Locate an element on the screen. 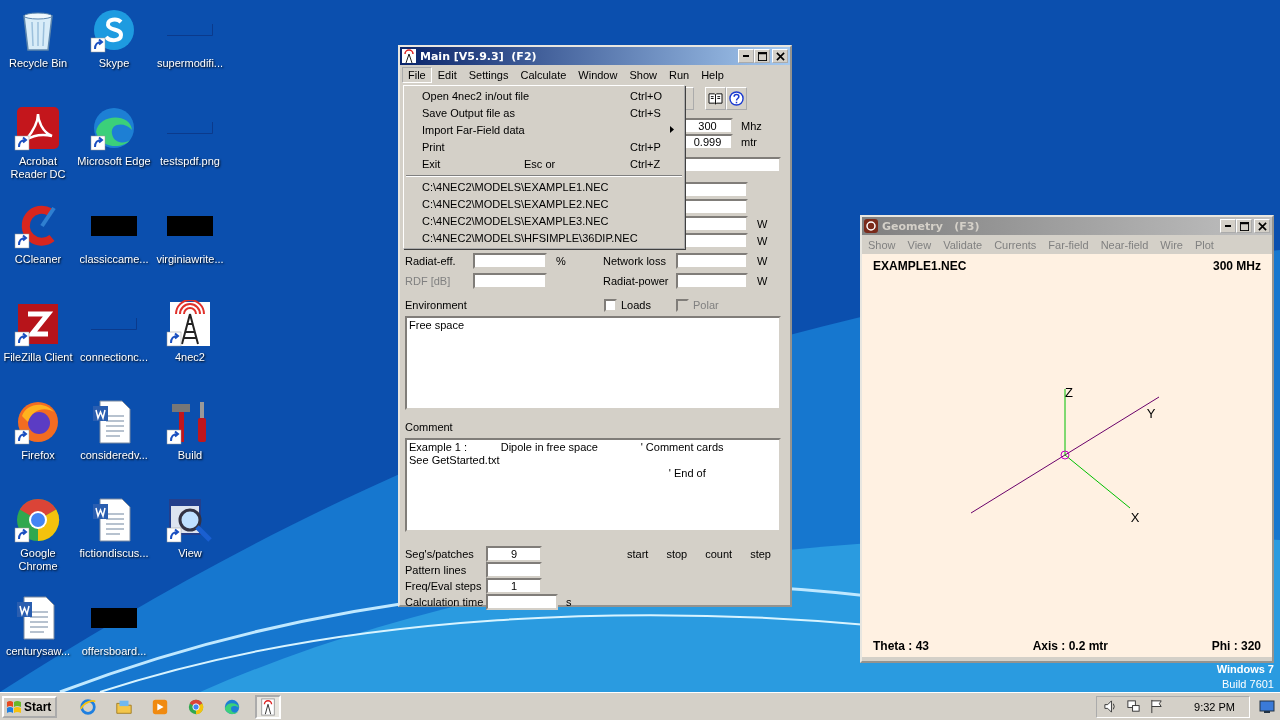 Image resolution: width=1280 pixels, height=720 pixels. menu-item: Open 4nec2 in/out file Ctrl+O is located at coordinates (544, 95).